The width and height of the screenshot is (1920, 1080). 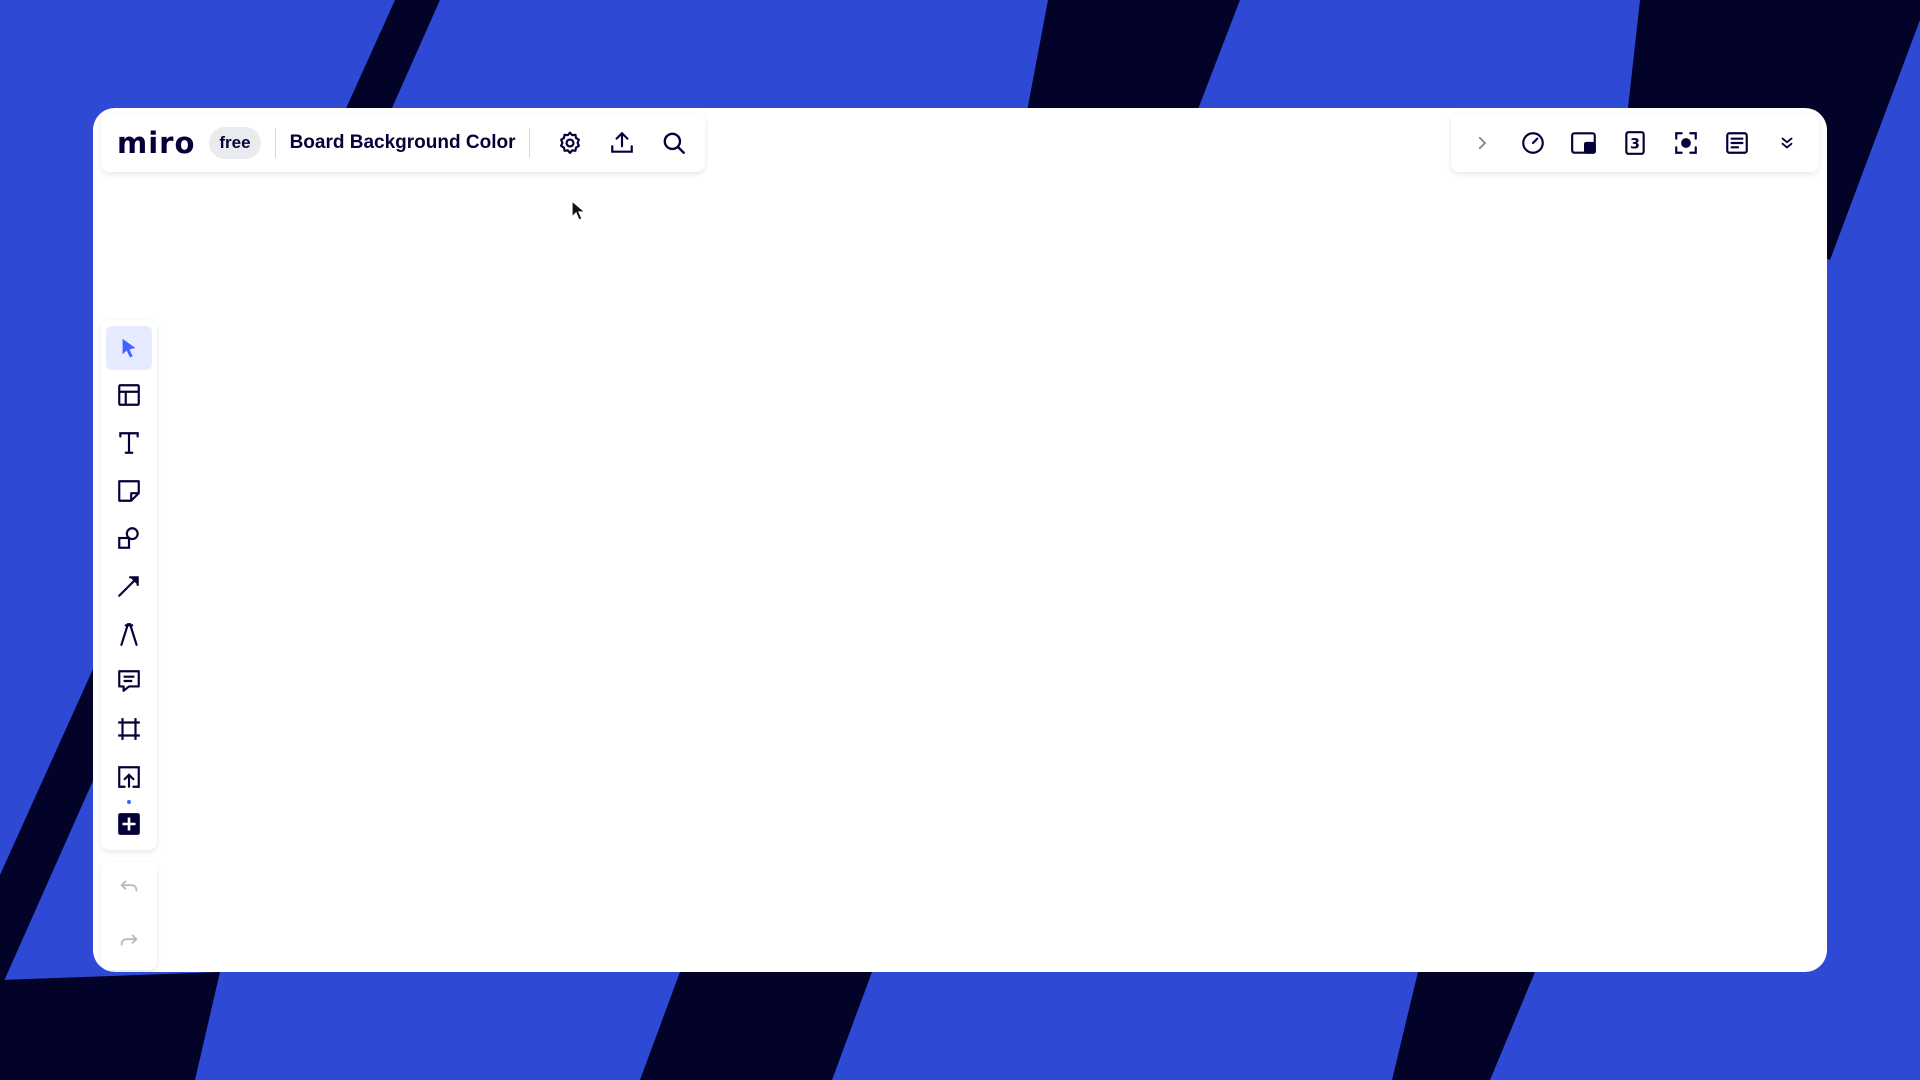 I want to click on chevron-double-down-icon, so click(x=1787, y=143).